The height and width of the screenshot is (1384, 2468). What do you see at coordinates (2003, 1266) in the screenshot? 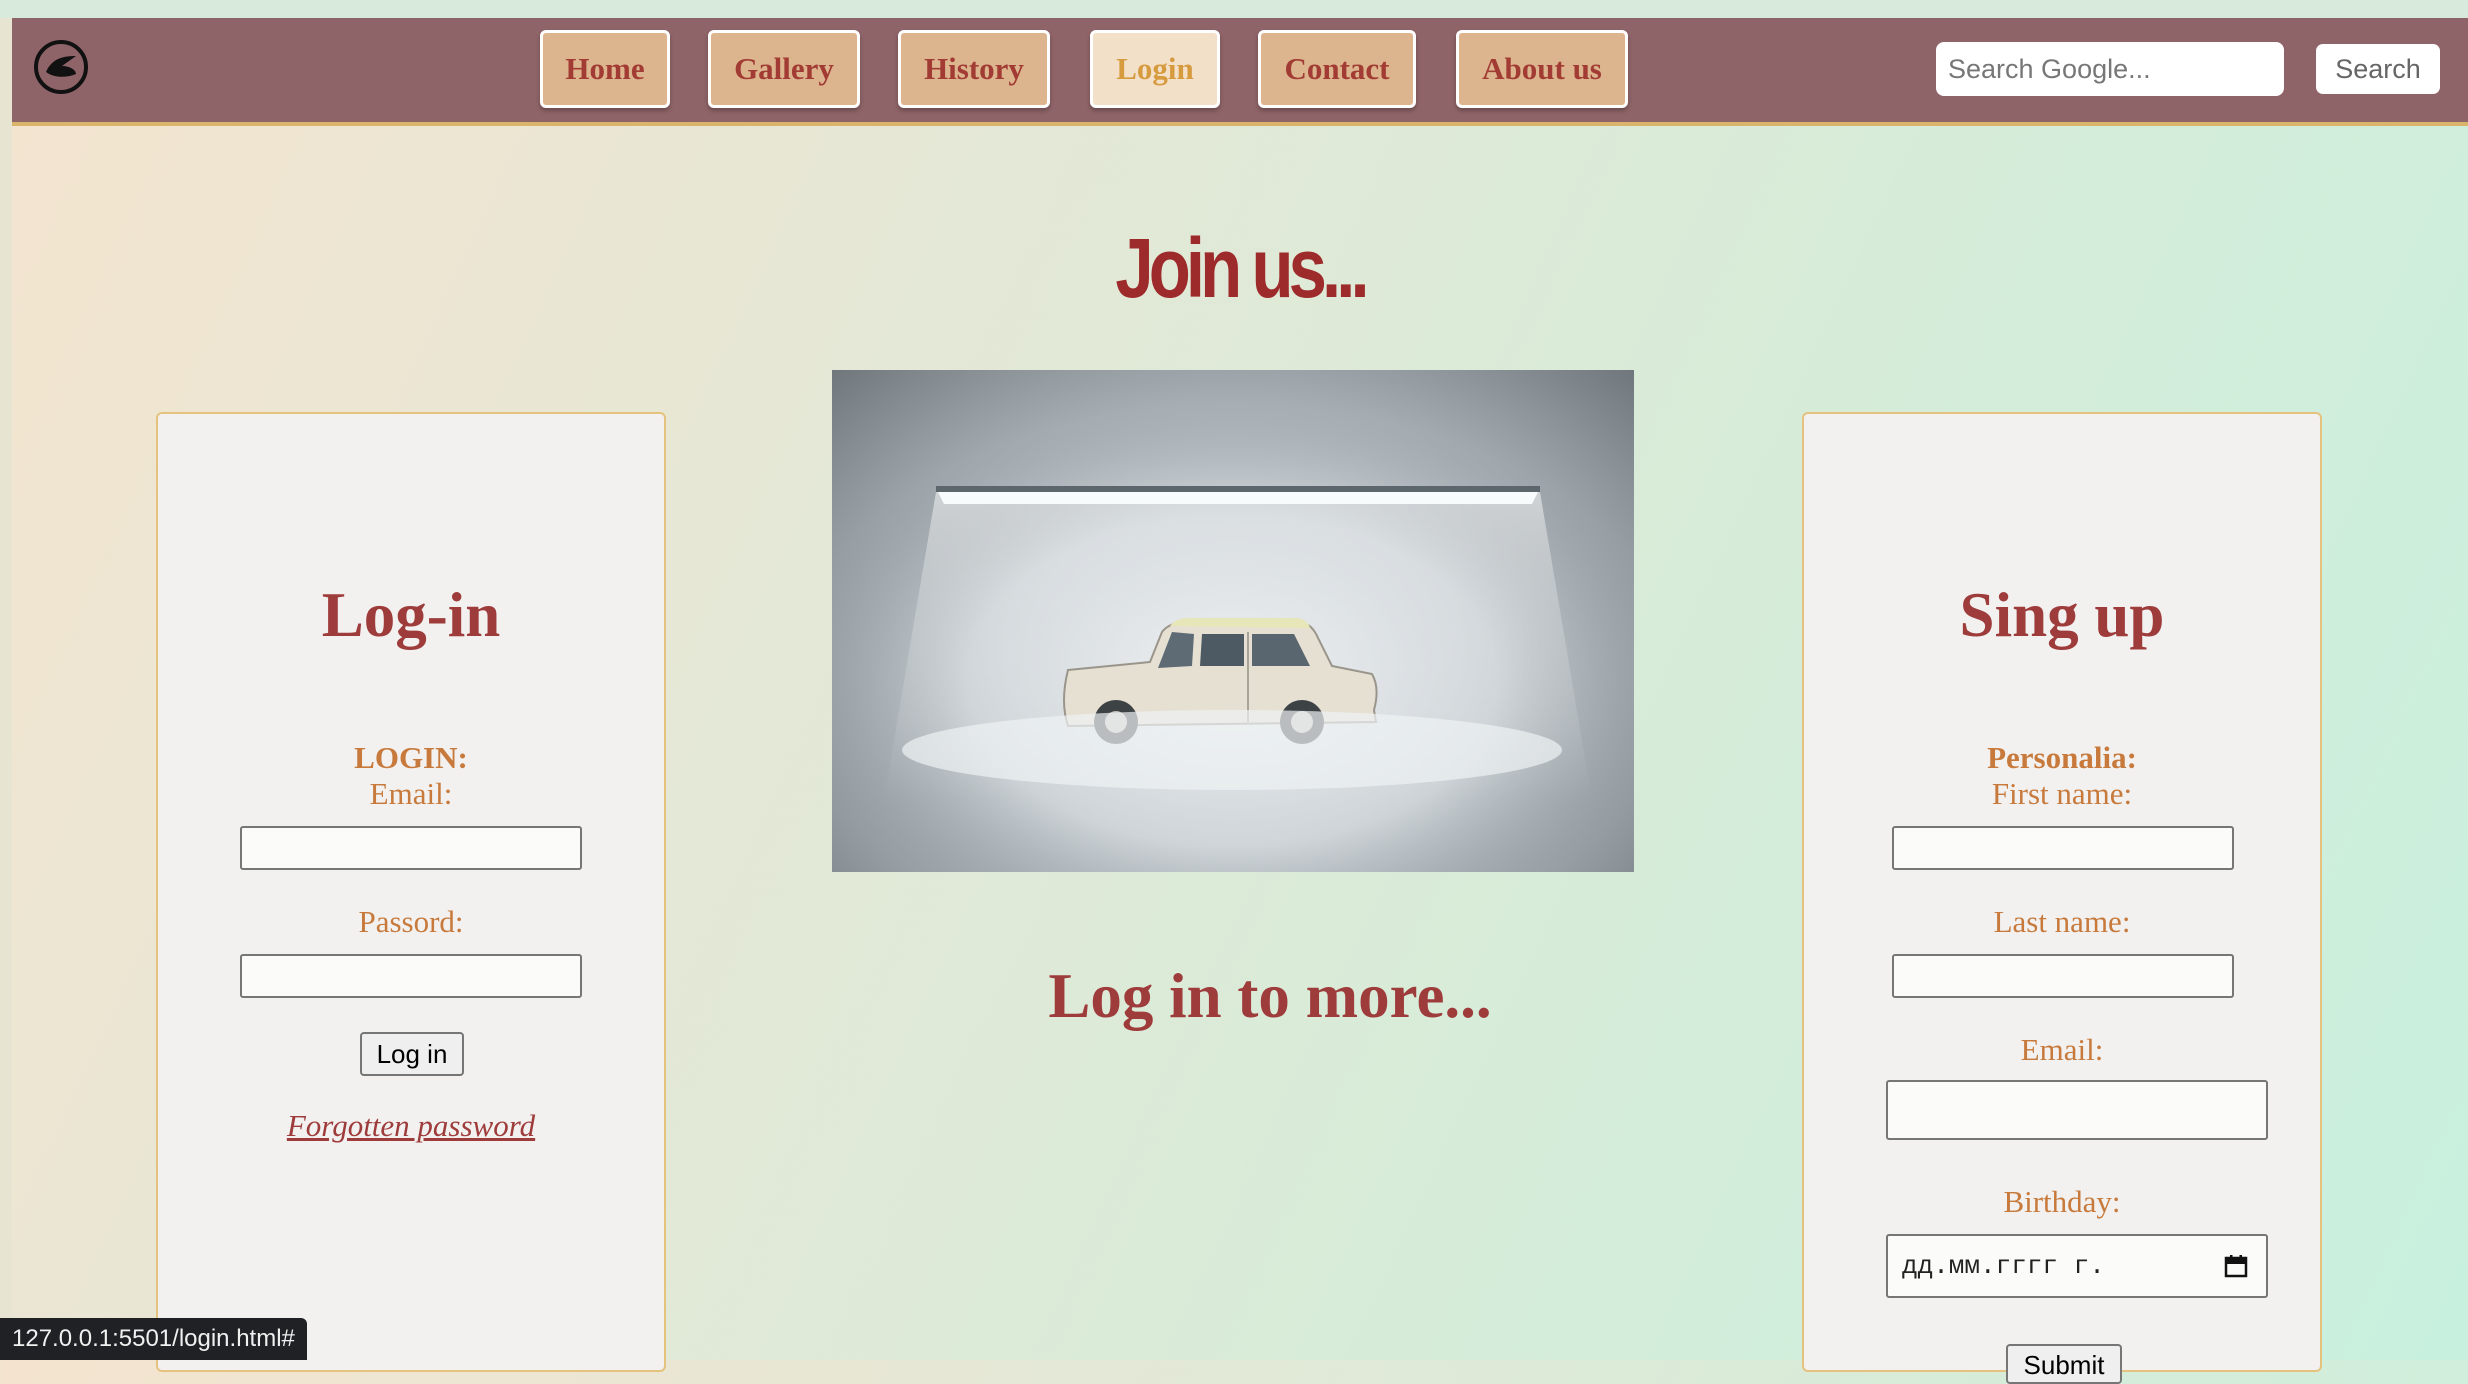
I see `birthday-placeholder: дд.мм.гггг г.` at bounding box center [2003, 1266].